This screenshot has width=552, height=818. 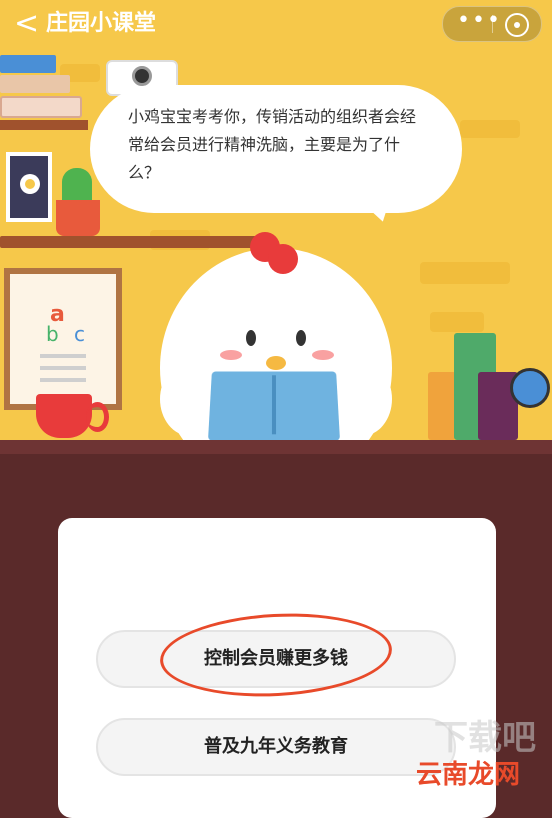 What do you see at coordinates (72, 416) in the screenshot?
I see `cup-icon` at bounding box center [72, 416].